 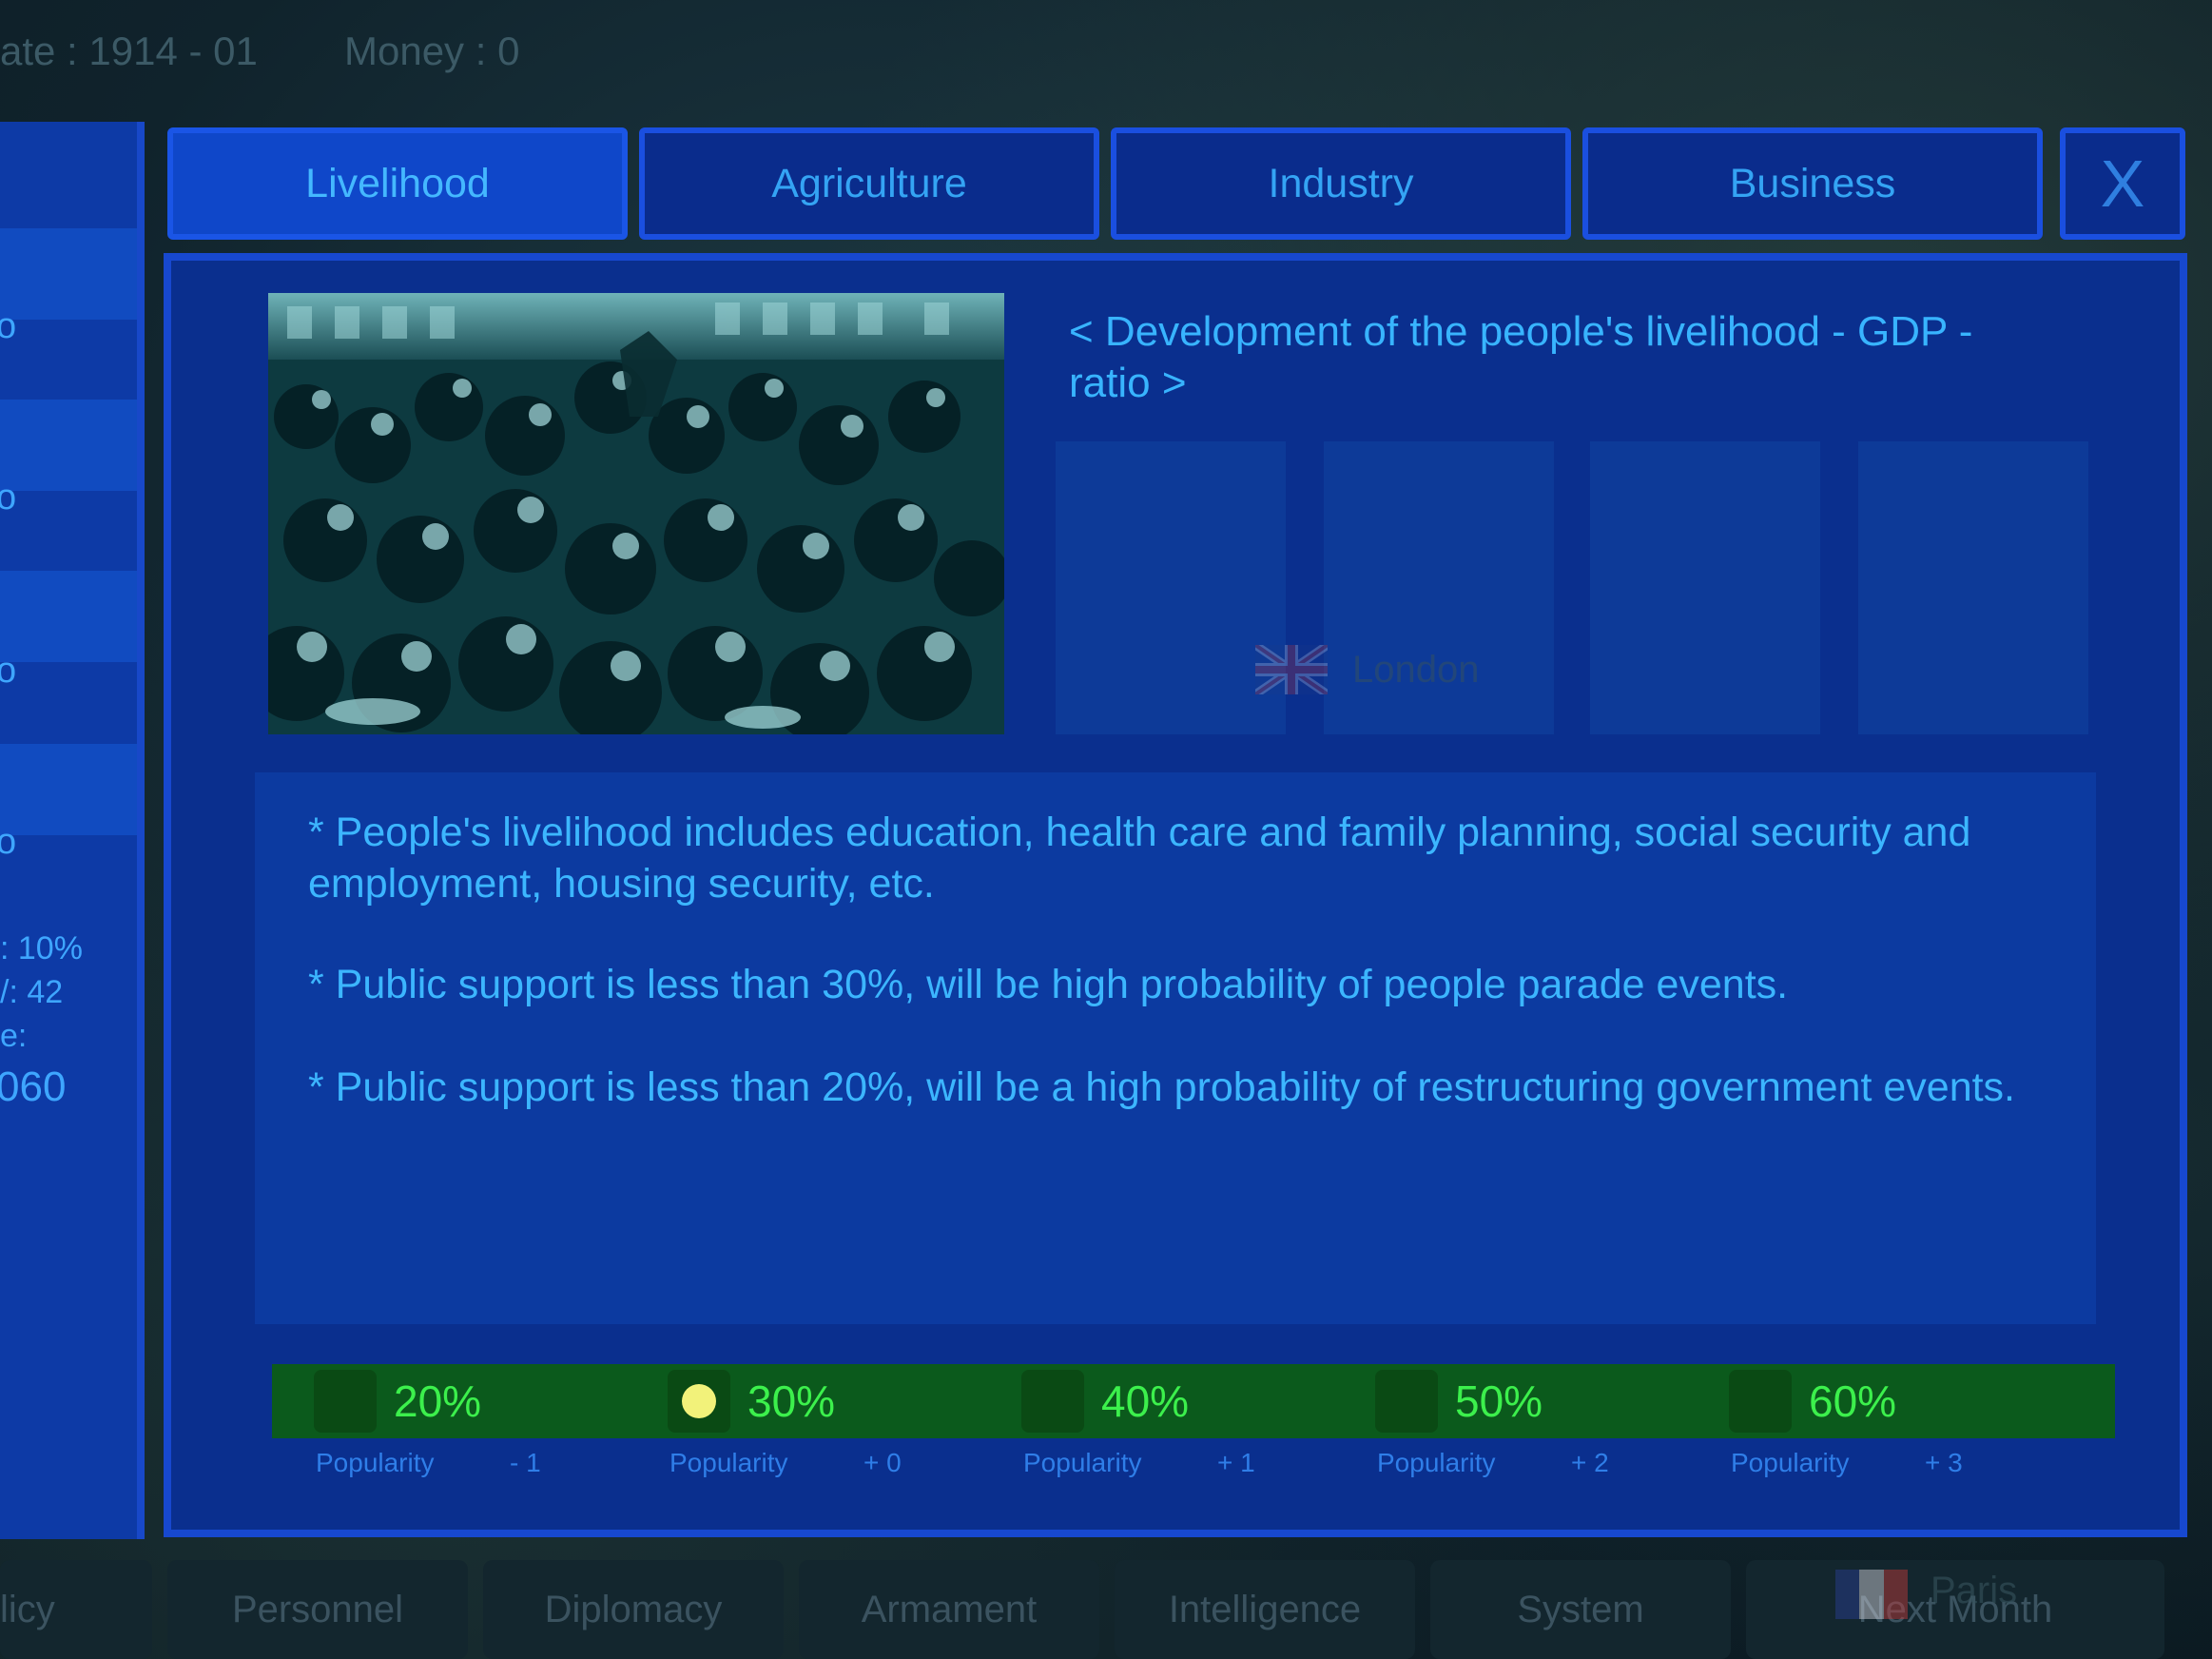 I want to click on menu-personnel-button: Personnel, so click(x=317, y=1609).